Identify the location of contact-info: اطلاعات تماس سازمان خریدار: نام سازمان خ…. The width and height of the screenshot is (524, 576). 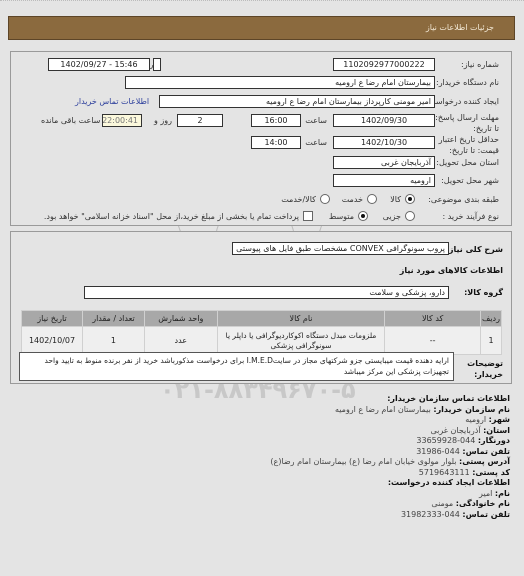
(360, 457).